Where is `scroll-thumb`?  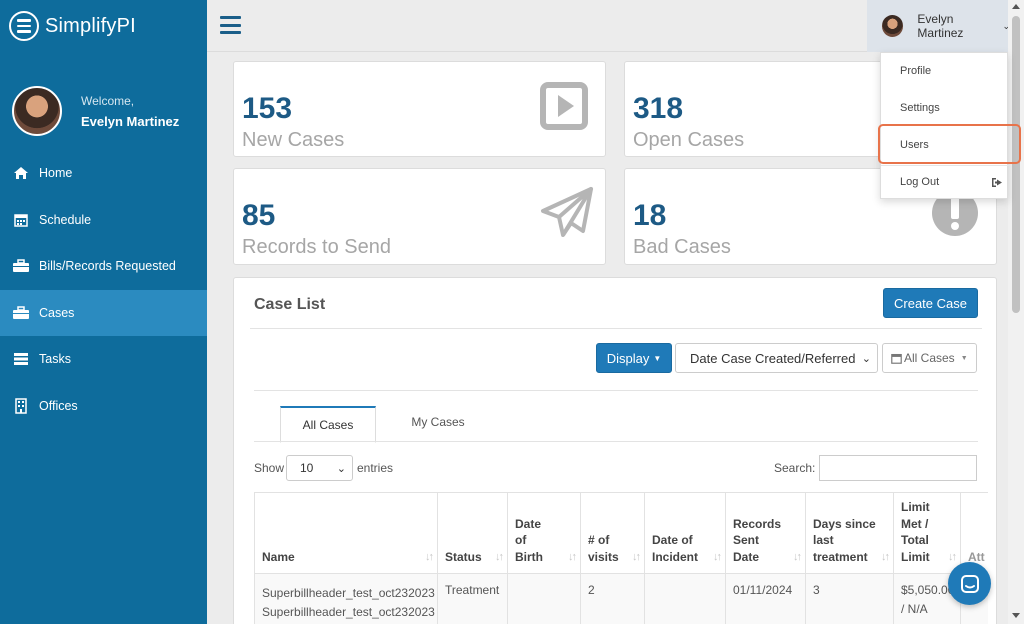 scroll-thumb is located at coordinates (1016, 164).